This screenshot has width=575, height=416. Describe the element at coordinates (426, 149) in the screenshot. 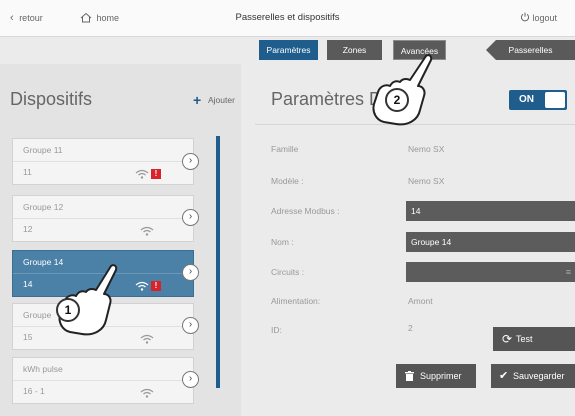

I see `famille-value: Nemo SX` at that location.